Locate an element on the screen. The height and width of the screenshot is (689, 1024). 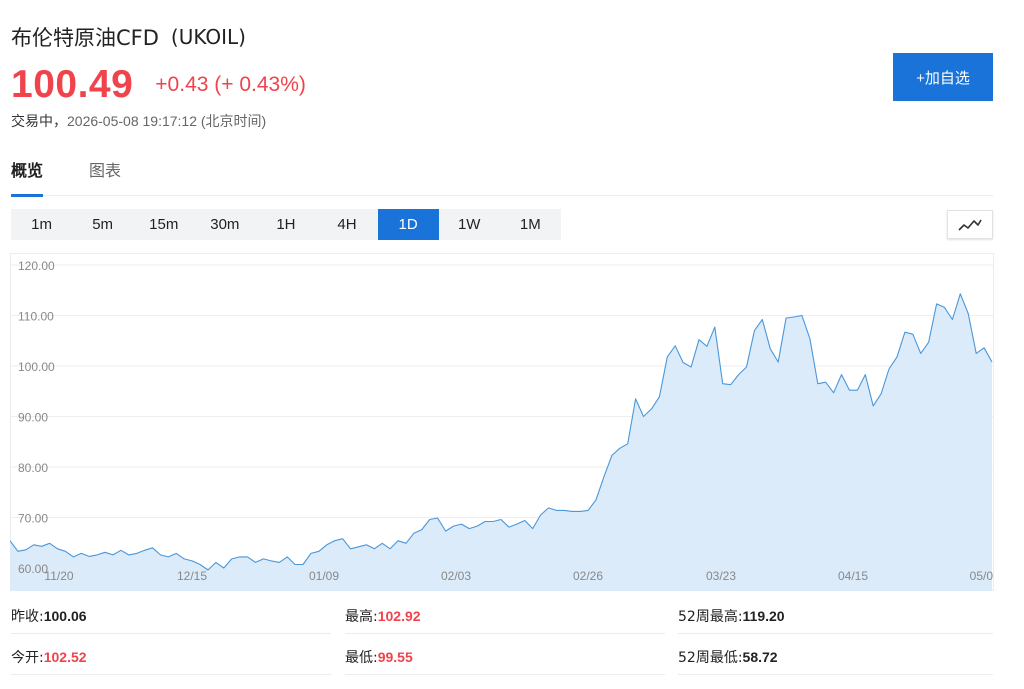
trading-status: 交易中， 2026-05-08 19:17:12 (北京时间) is located at coordinates (138, 121).